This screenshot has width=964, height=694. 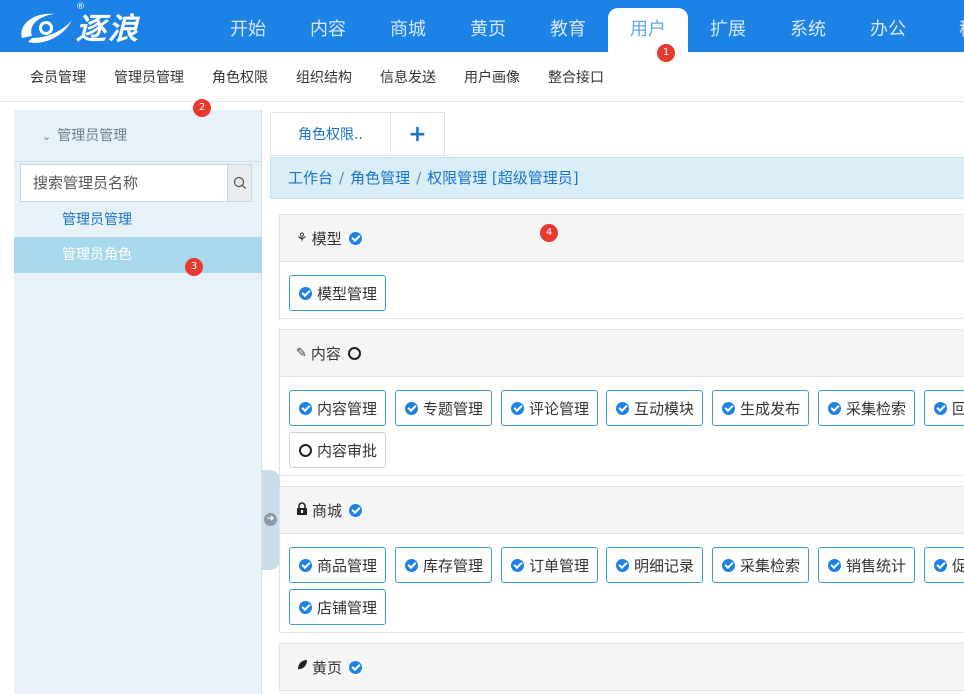 What do you see at coordinates (944, 408) in the screenshot?
I see `permission-chip: 回` at bounding box center [944, 408].